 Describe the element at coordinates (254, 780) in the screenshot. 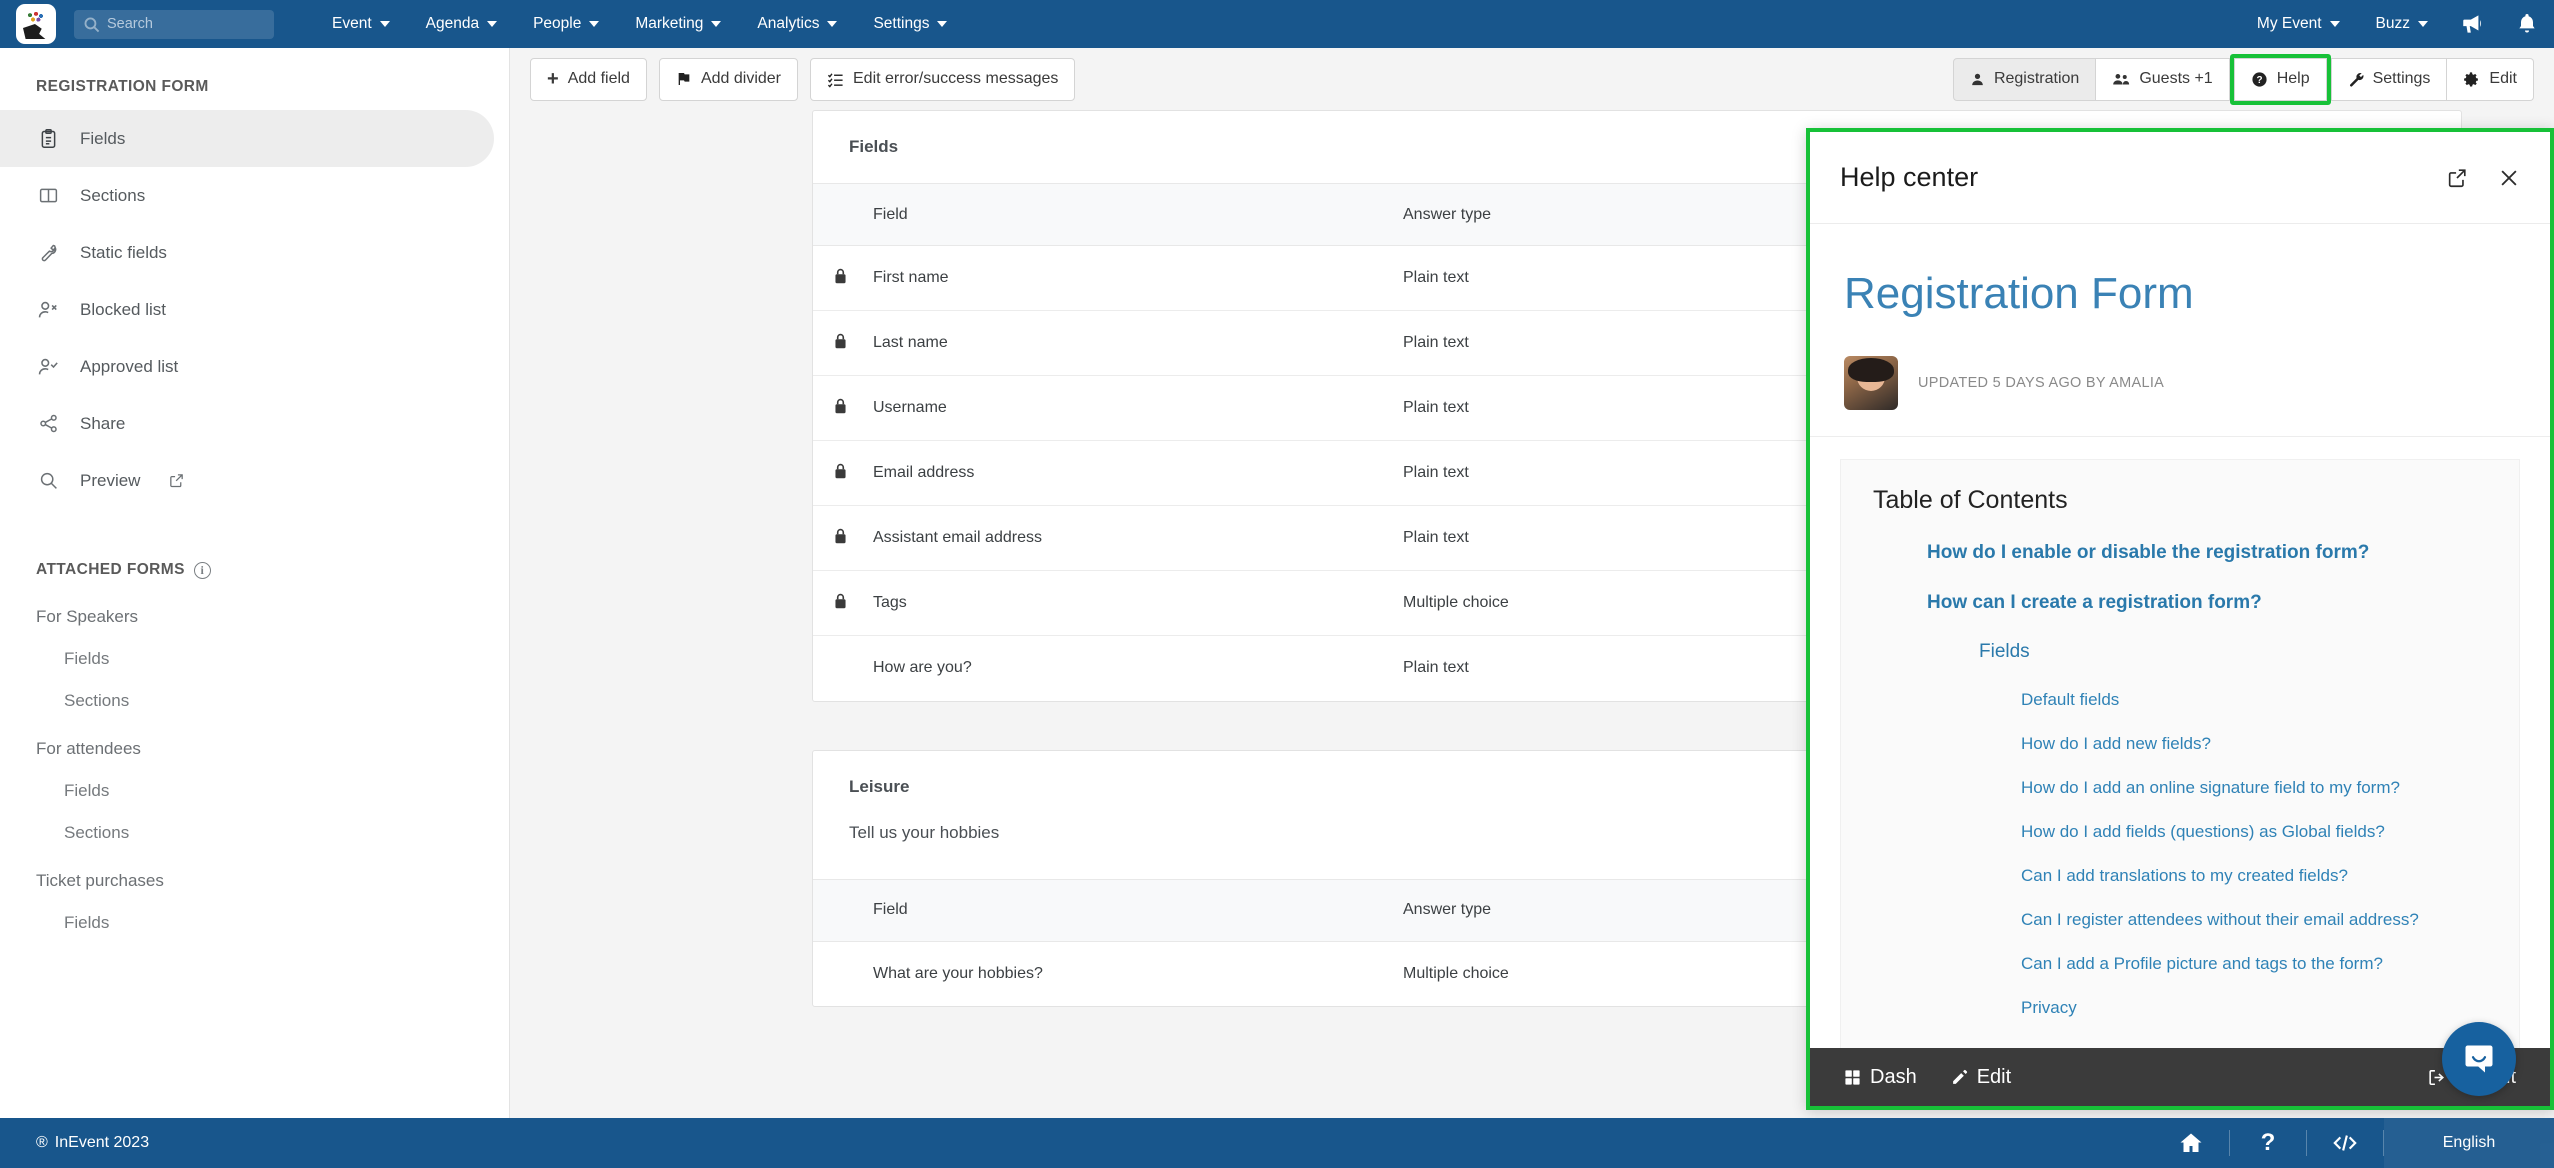

I see `attached-link-attendees-fields: Fields` at that location.